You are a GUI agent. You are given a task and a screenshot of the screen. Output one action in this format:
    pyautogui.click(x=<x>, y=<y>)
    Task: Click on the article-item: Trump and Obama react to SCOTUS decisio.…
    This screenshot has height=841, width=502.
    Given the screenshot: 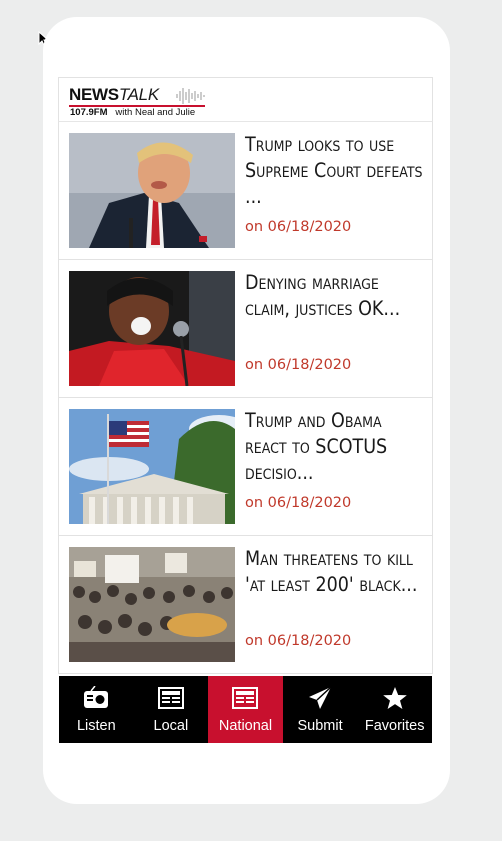 What is the action you would take?
    pyautogui.click(x=245, y=467)
    